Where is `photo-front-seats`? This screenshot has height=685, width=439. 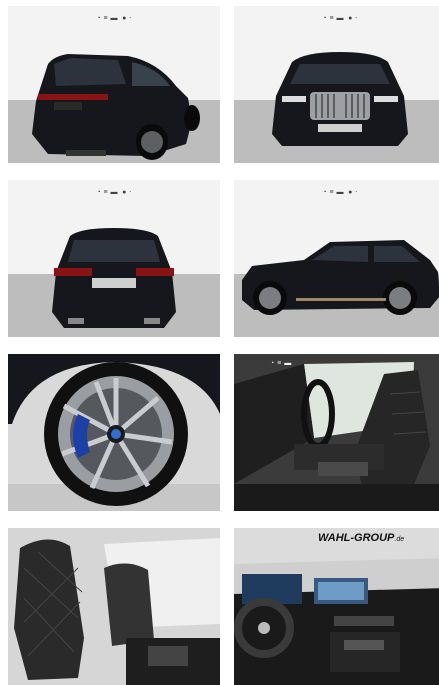
photo-front-seats is located at coordinates (114, 606).